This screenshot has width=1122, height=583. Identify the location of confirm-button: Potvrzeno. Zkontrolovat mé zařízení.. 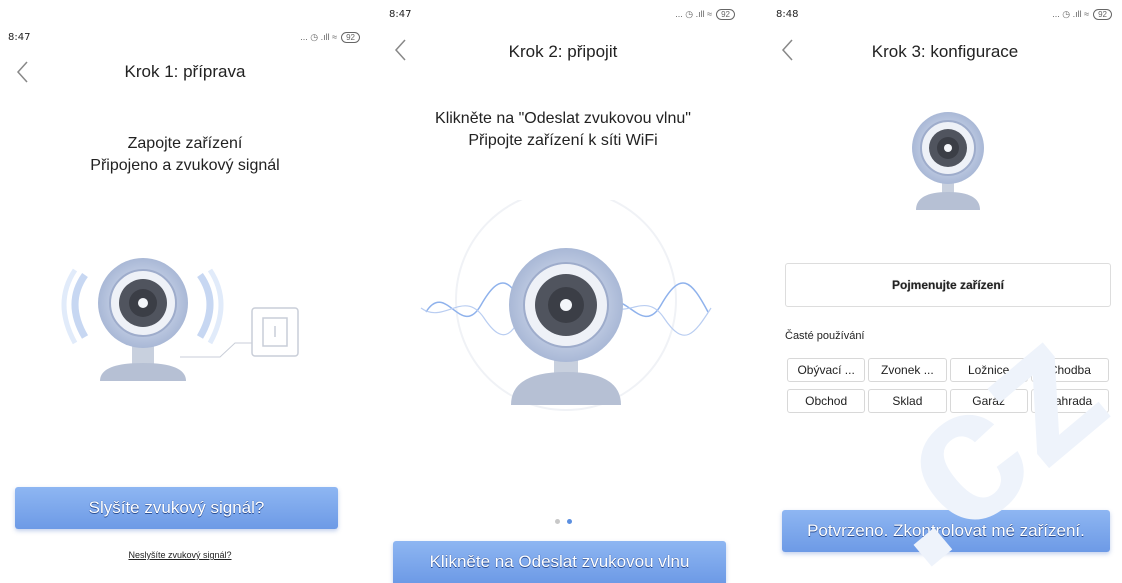
(946, 531).